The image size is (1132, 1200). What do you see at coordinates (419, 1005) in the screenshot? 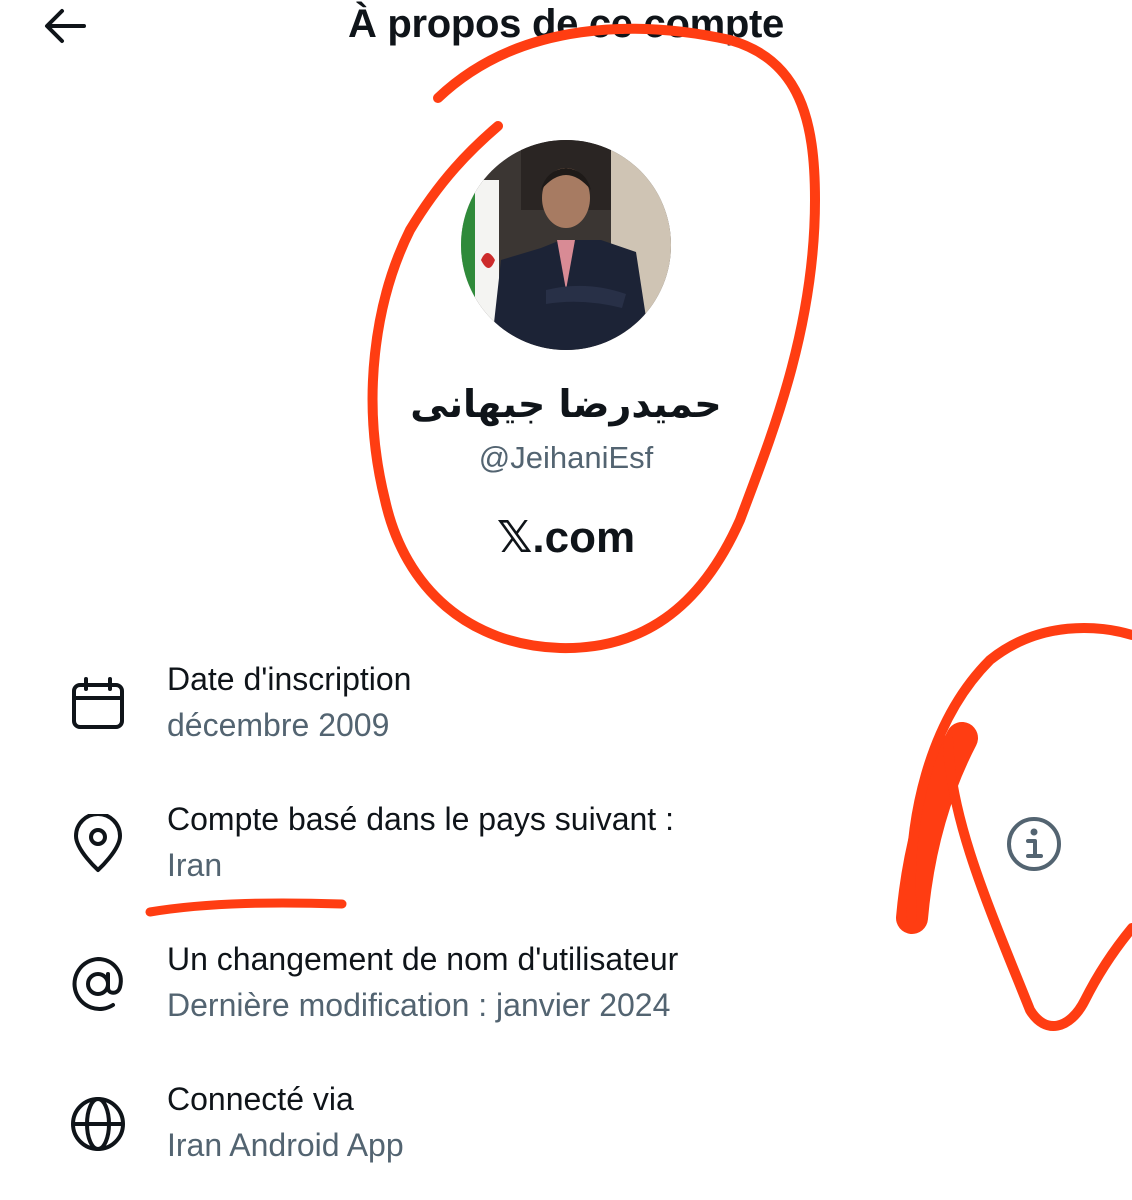
I see `row-value: Dernière modification : janvier 2024` at bounding box center [419, 1005].